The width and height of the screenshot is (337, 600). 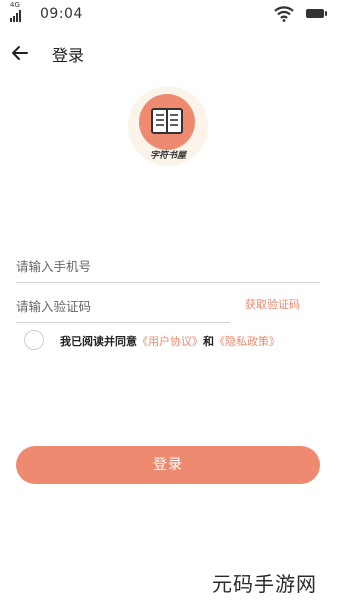 What do you see at coordinates (21, 53) in the screenshot?
I see `arrow-left-icon` at bounding box center [21, 53].